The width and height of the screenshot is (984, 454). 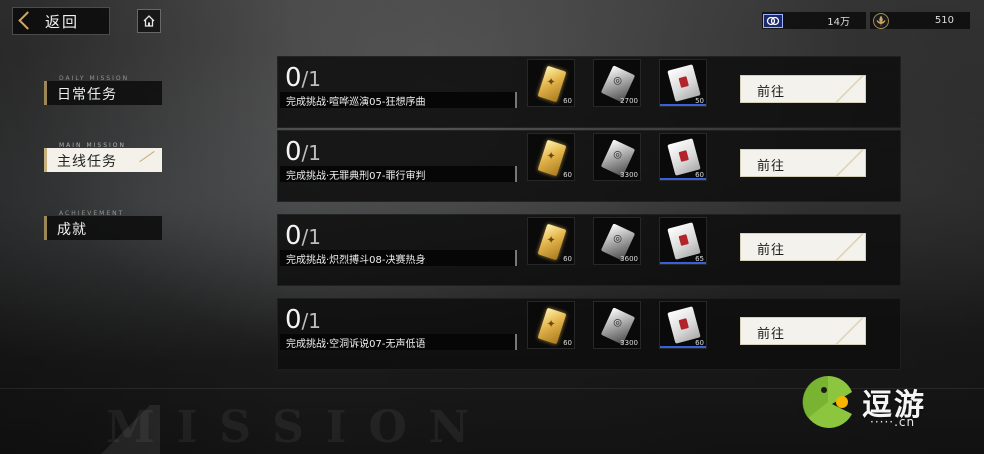 What do you see at coordinates (92, 213) in the screenshot?
I see `tab-en-label: ACHIEVEMENT` at bounding box center [92, 213].